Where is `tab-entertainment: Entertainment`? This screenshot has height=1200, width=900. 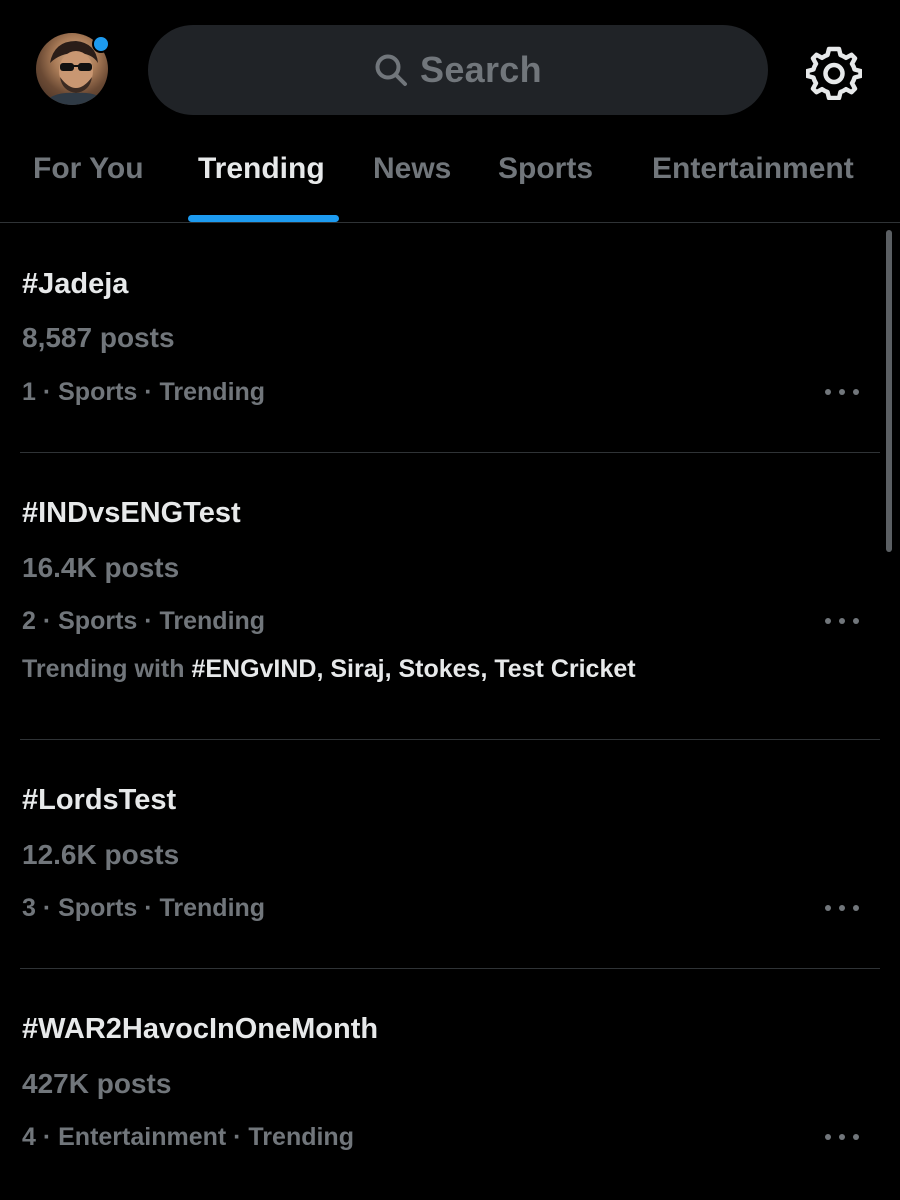
tab-entertainment: Entertainment is located at coordinates (753, 169).